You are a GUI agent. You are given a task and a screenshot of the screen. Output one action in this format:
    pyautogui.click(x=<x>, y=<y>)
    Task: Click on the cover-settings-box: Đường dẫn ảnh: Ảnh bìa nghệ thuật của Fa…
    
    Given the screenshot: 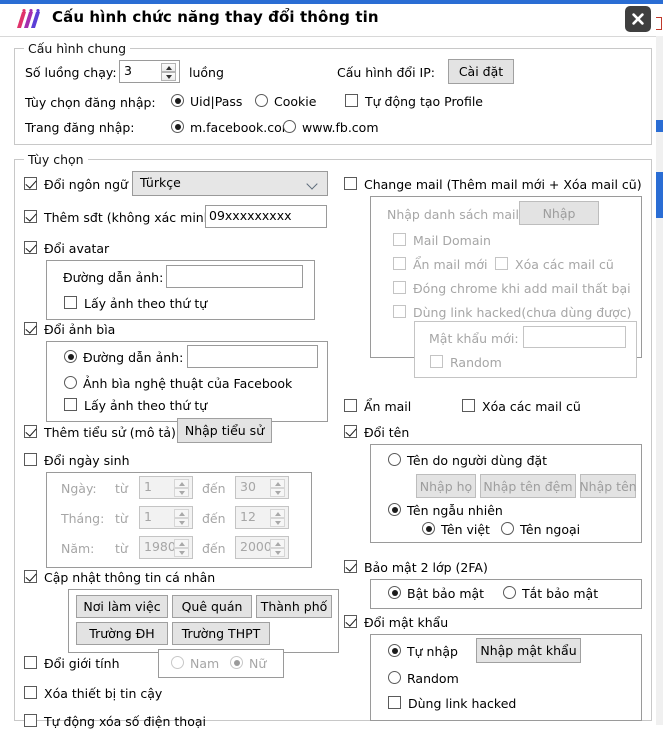 What is the action you would take?
    pyautogui.click(x=187, y=381)
    